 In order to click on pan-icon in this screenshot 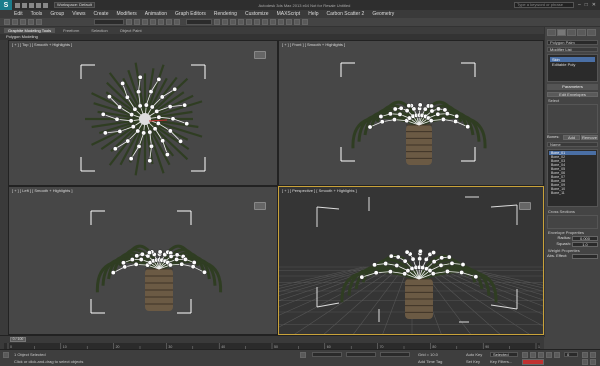, I will do `click(593, 355)`.